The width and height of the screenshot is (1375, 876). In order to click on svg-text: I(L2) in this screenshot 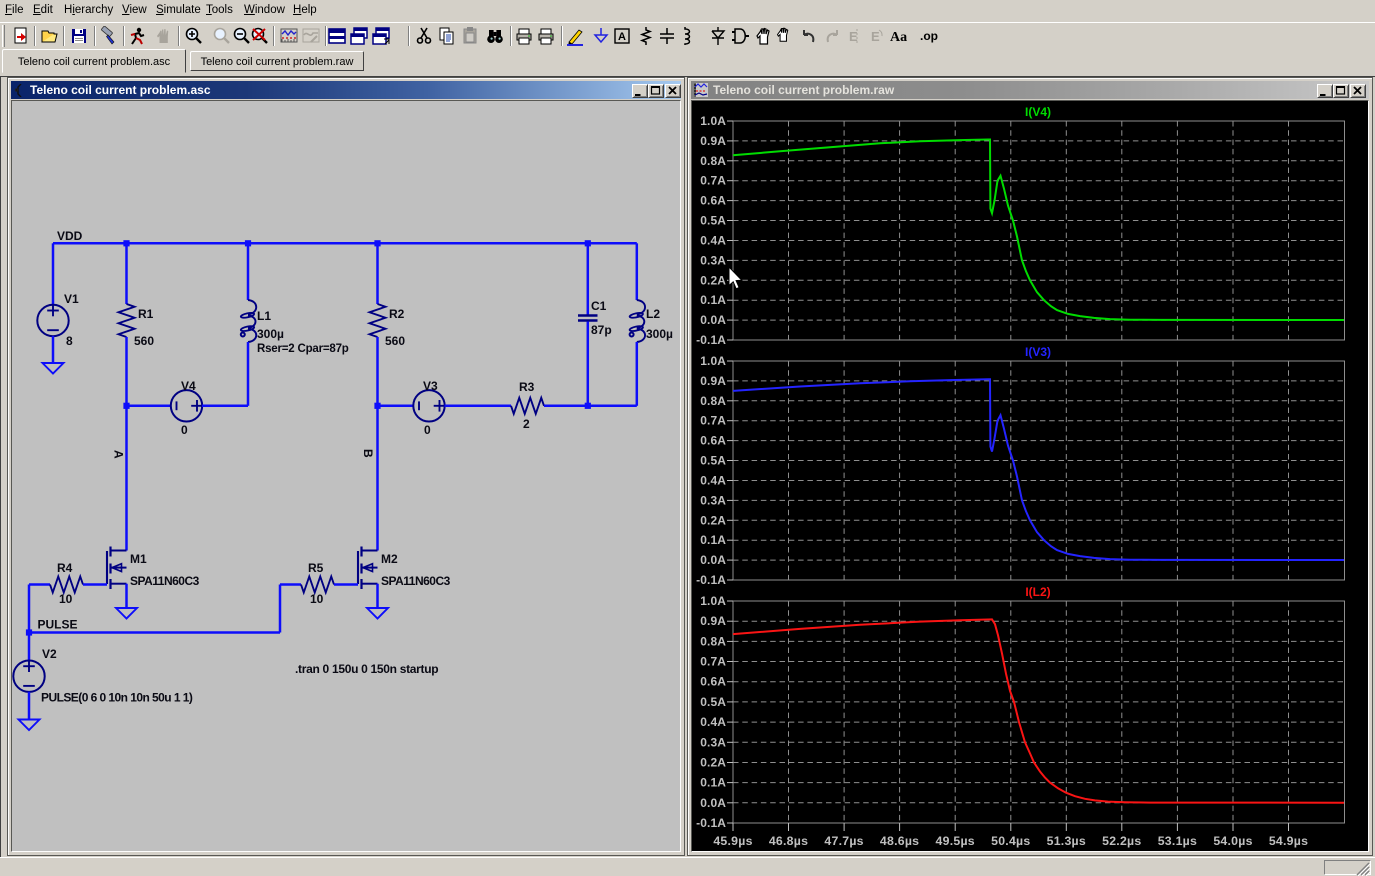, I will do `click(1037, 592)`.